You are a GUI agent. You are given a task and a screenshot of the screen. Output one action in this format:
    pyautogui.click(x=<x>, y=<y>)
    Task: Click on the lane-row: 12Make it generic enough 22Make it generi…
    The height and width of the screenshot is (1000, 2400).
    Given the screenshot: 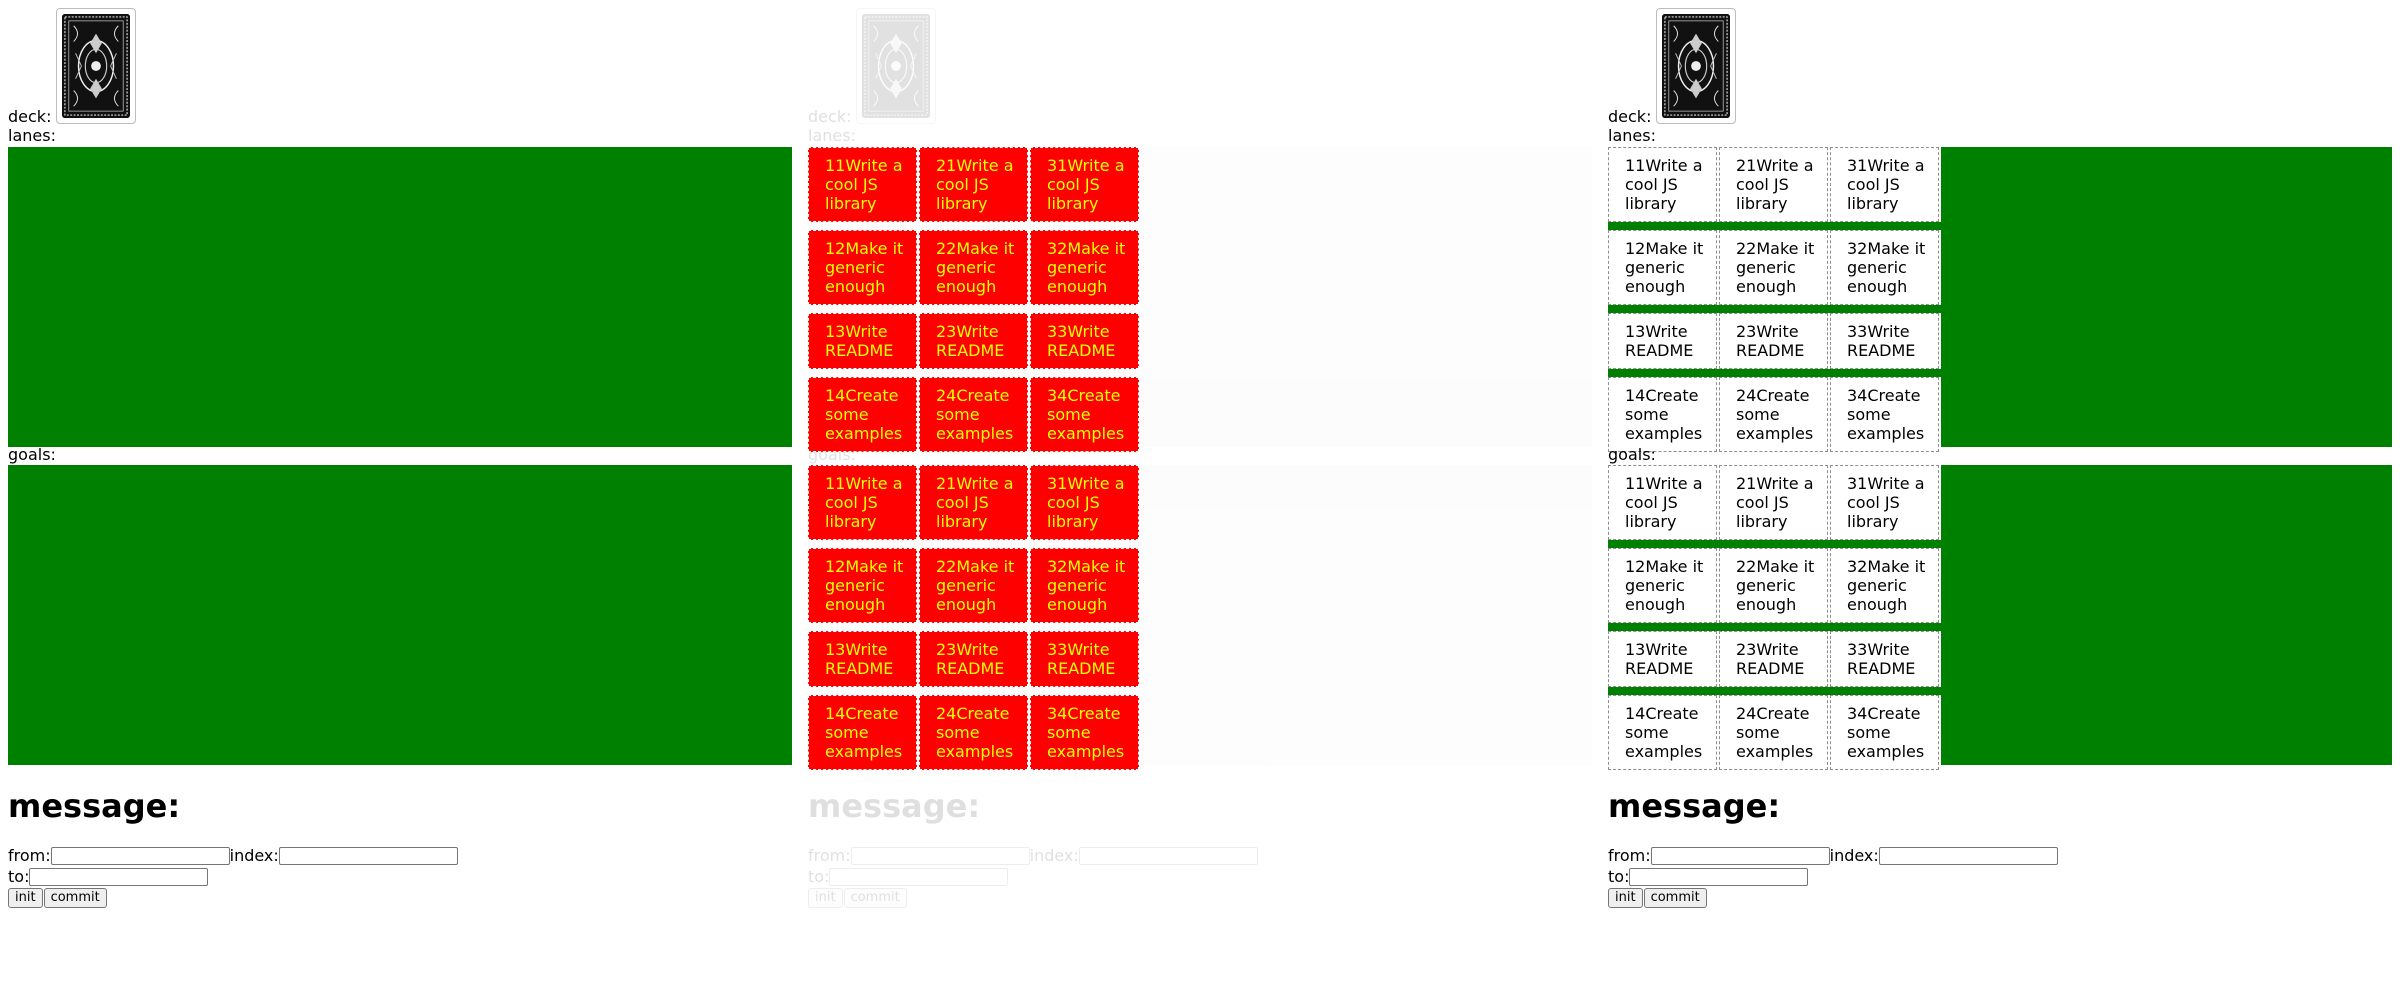 What is the action you would take?
    pyautogui.click(x=1774, y=585)
    